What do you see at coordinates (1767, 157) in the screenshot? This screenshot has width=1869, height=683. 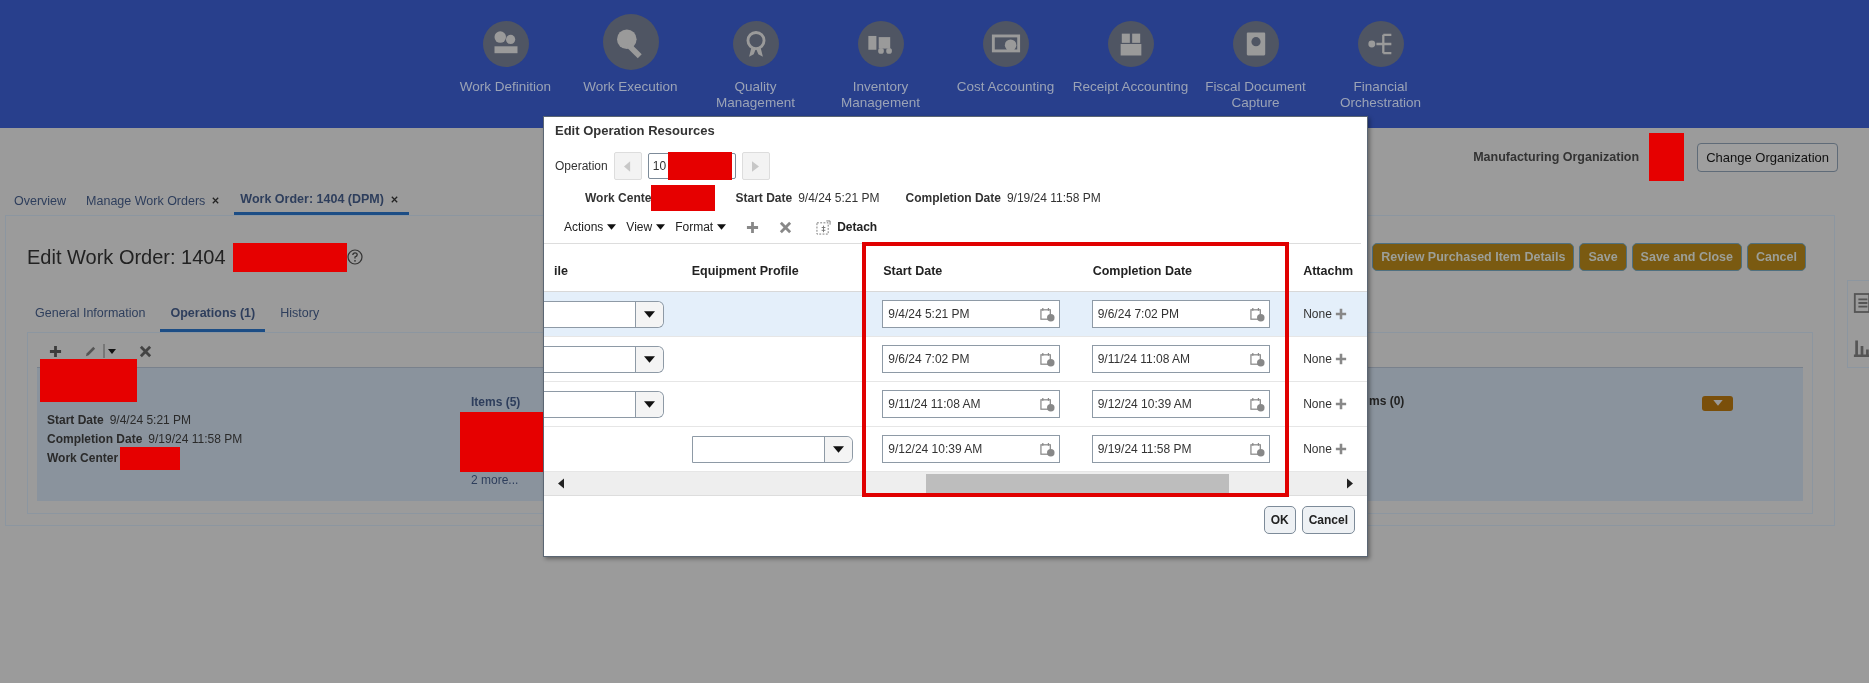 I see `change-organization-button: Change Organization` at bounding box center [1767, 157].